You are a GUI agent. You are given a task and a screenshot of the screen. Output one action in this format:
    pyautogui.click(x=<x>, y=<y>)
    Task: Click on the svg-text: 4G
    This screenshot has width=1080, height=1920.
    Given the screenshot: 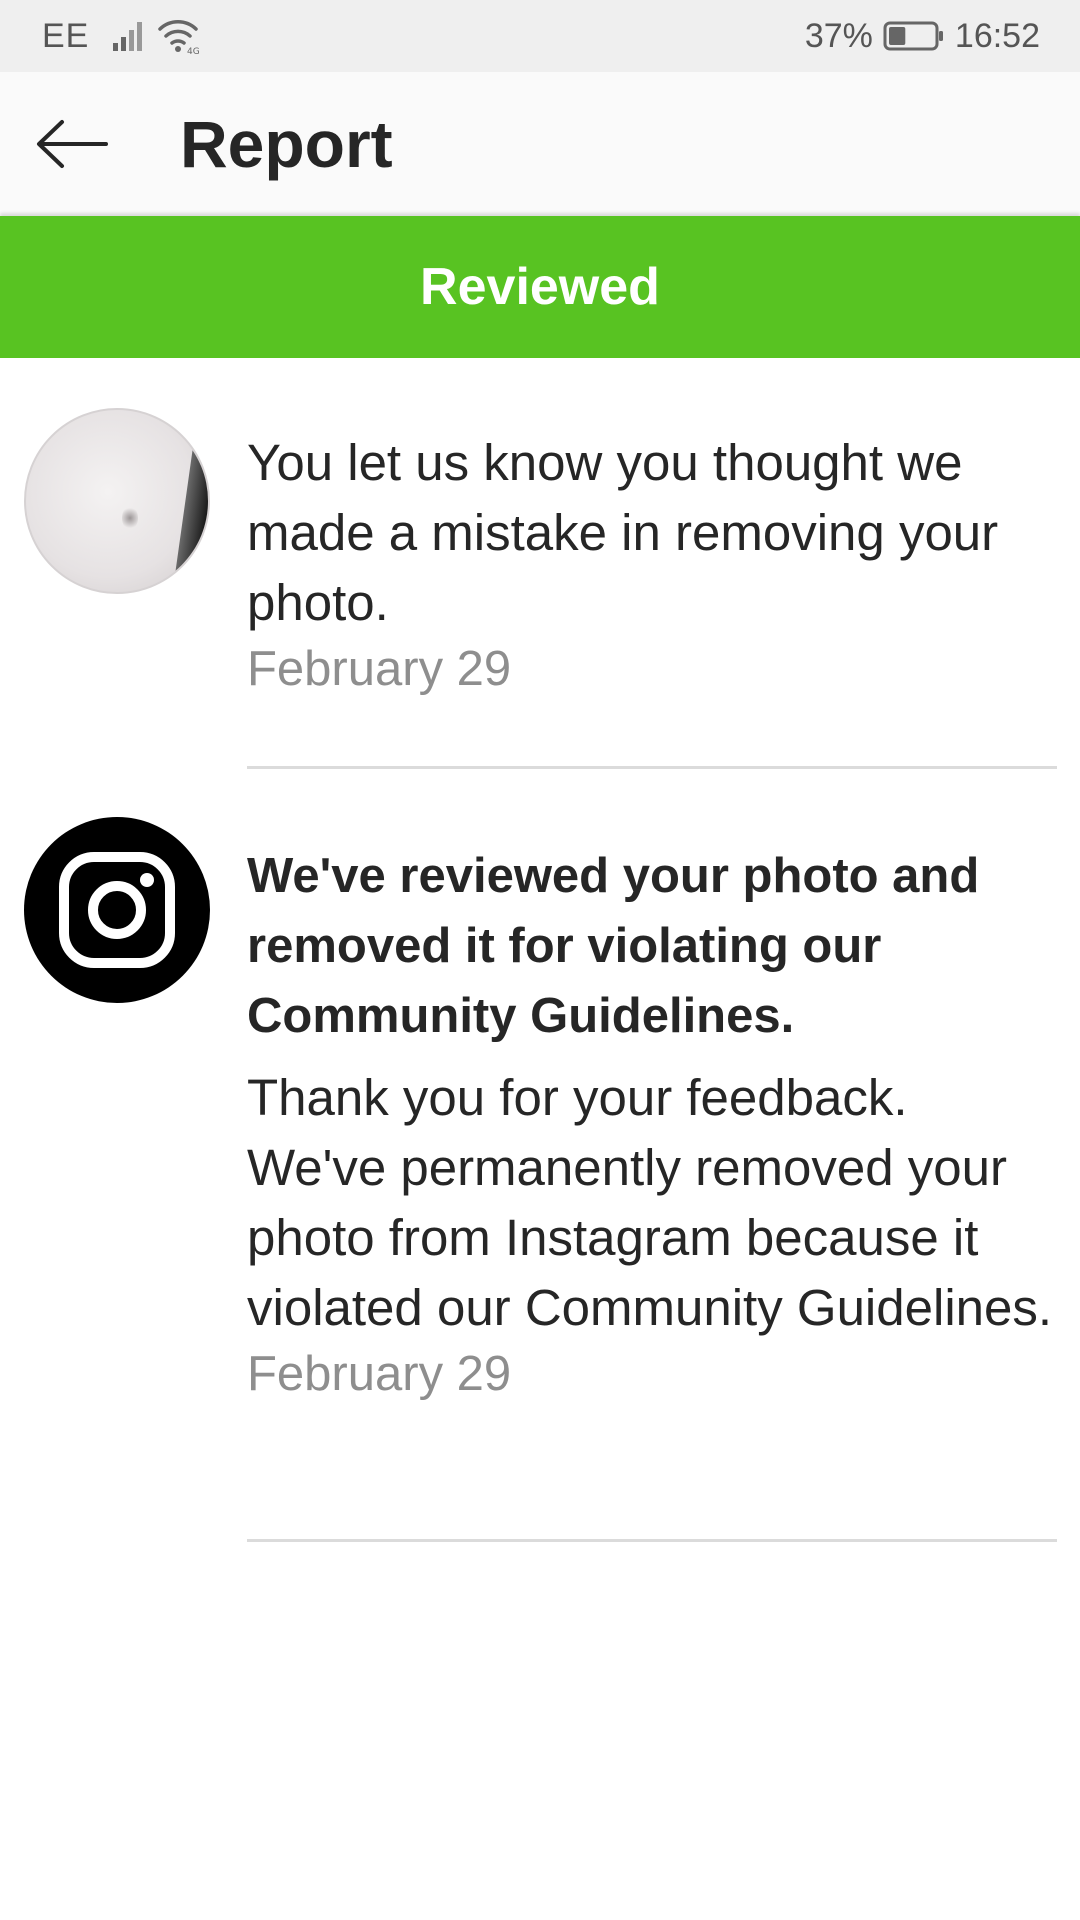 What is the action you would take?
    pyautogui.click(x=193, y=51)
    